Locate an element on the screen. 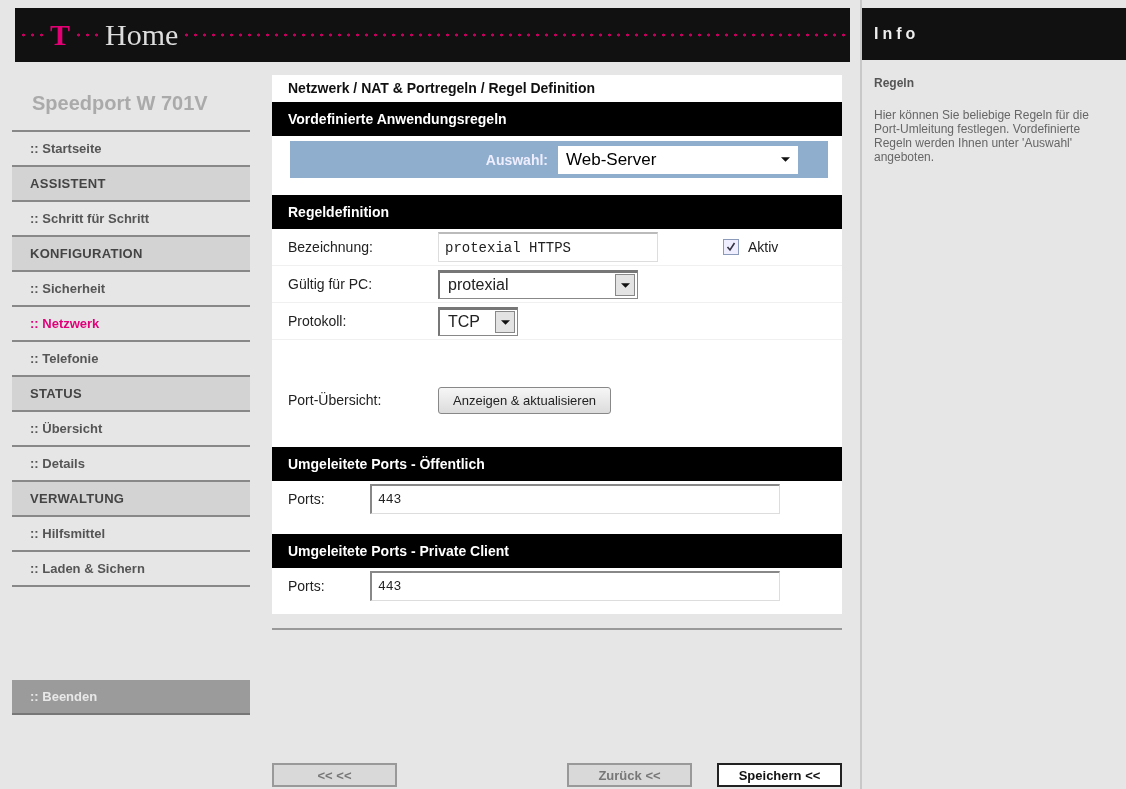 The height and width of the screenshot is (789, 1126). info-text: Hier können Sie beliebige Regeln für die Port-Umleitung festlegen. Vordefinierte Regeln werden Ihnen unter 'Auswahl' angeboten. is located at coordinates (981, 135).